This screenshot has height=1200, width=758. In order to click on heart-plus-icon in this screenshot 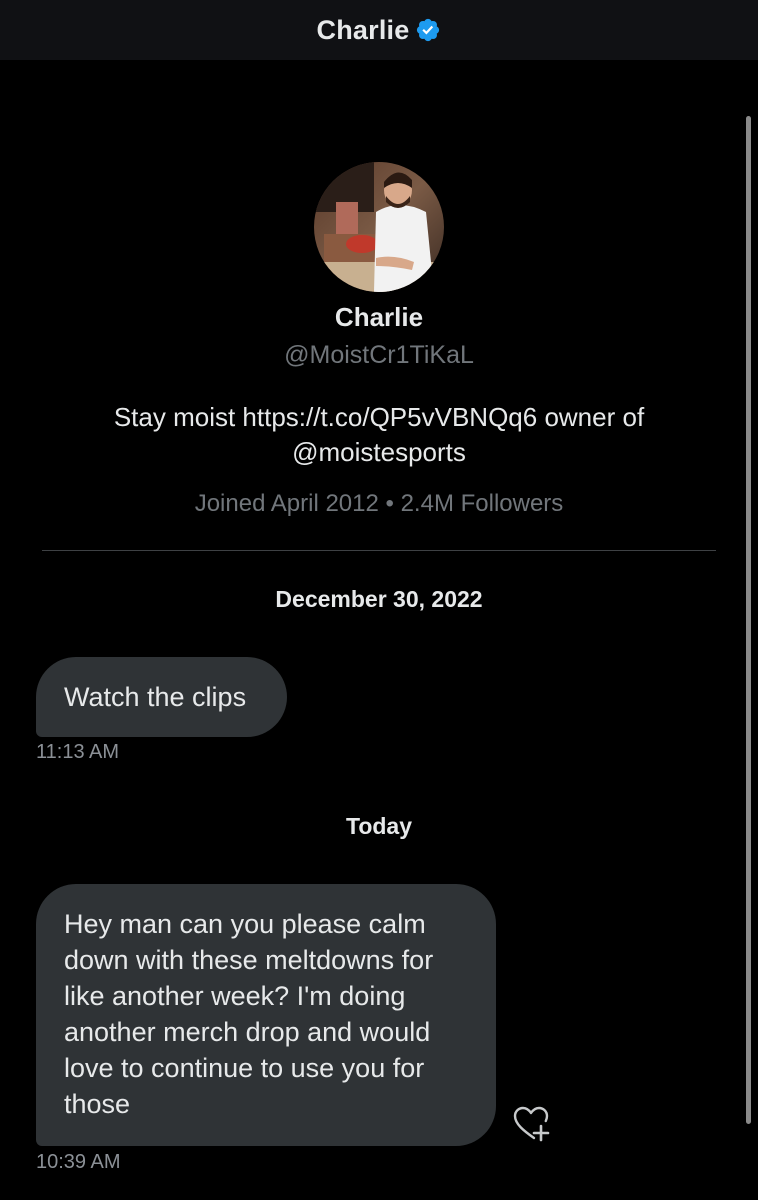, I will do `click(531, 1124)`.